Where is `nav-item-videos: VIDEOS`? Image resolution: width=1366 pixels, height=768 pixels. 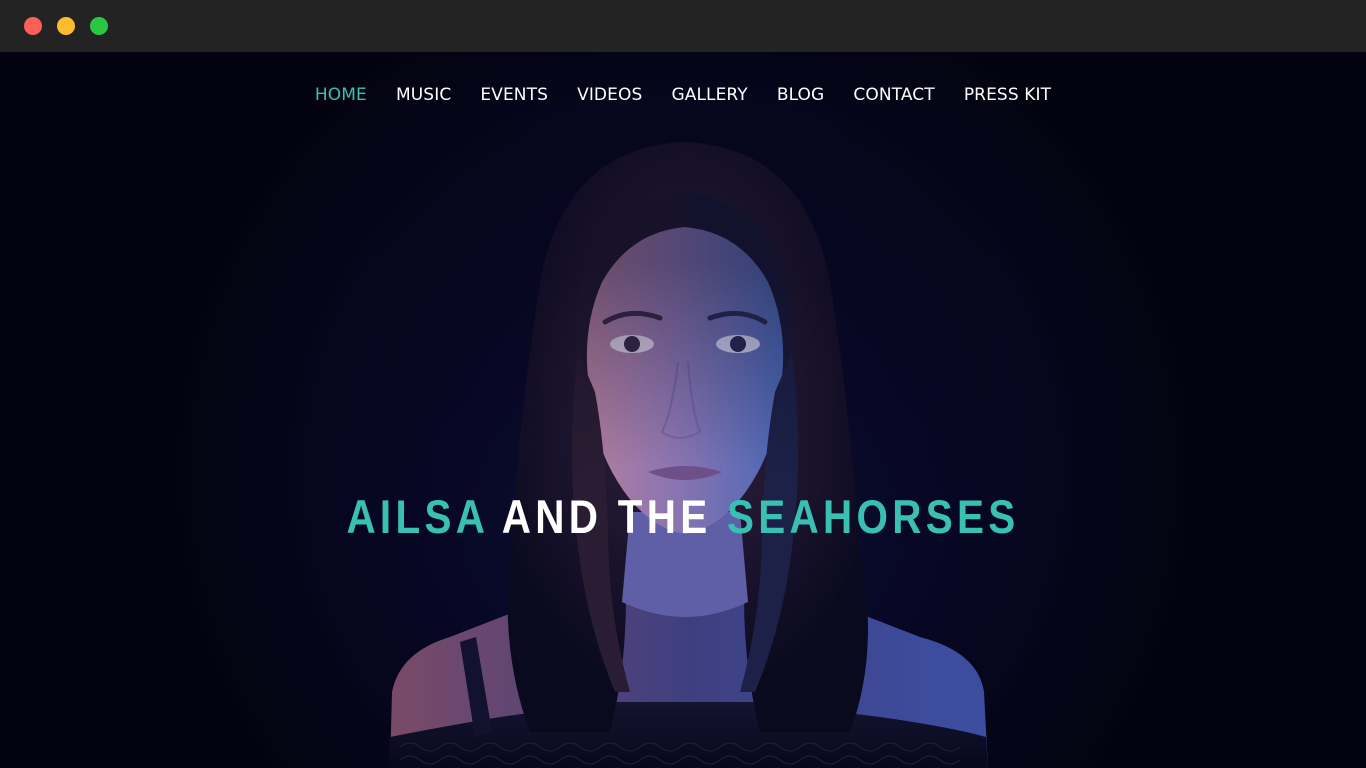
nav-item-videos: VIDEOS is located at coordinates (609, 95).